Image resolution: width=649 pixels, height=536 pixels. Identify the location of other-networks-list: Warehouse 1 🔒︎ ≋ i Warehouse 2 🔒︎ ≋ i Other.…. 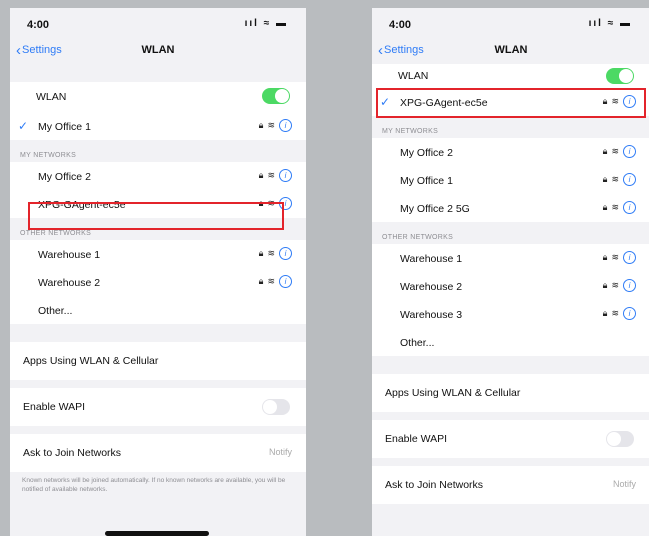
(158, 282).